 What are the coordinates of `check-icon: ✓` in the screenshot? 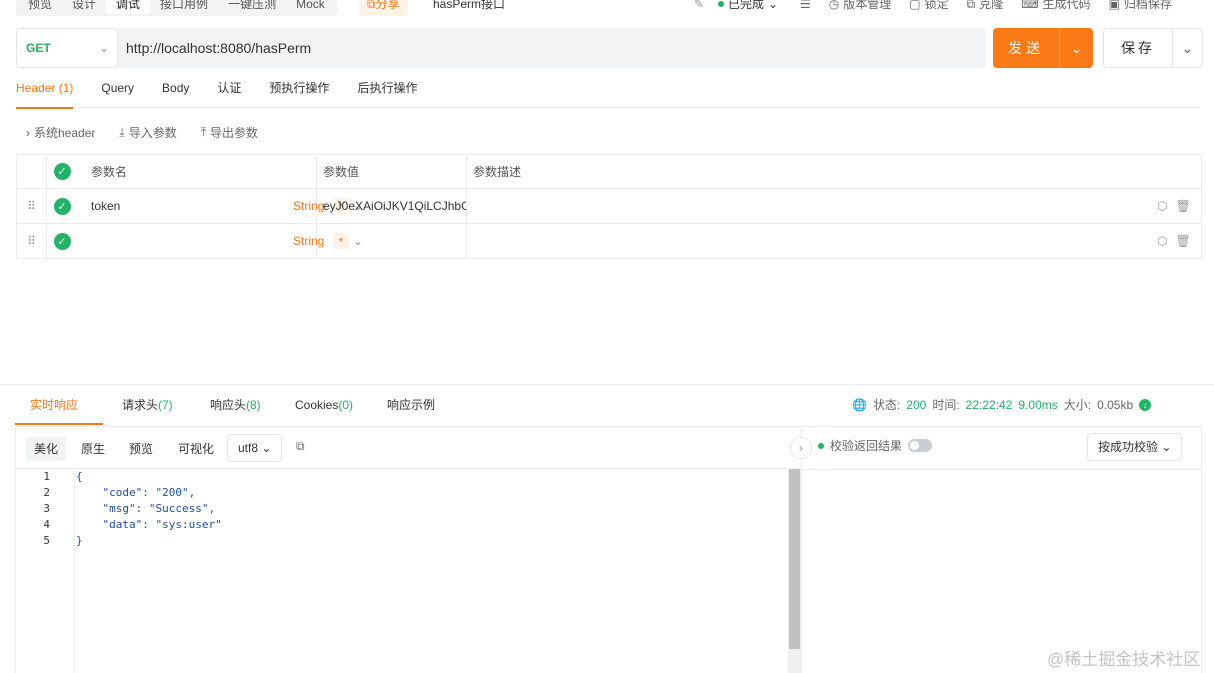 It's located at (62, 206).